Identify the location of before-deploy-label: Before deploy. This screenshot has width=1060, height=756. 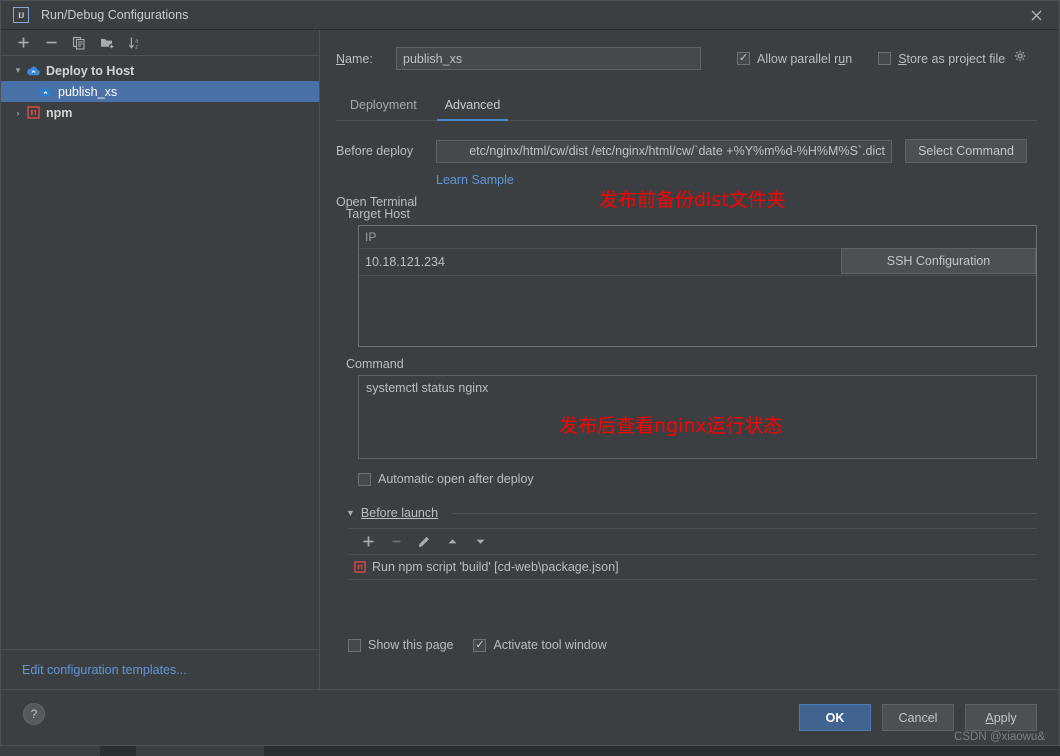
(375, 151).